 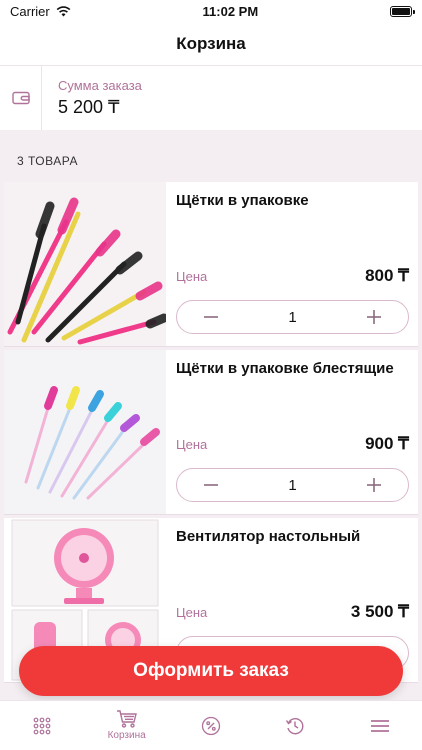 What do you see at coordinates (387, 275) in the screenshot?
I see `price-value: 800 ₸` at bounding box center [387, 275].